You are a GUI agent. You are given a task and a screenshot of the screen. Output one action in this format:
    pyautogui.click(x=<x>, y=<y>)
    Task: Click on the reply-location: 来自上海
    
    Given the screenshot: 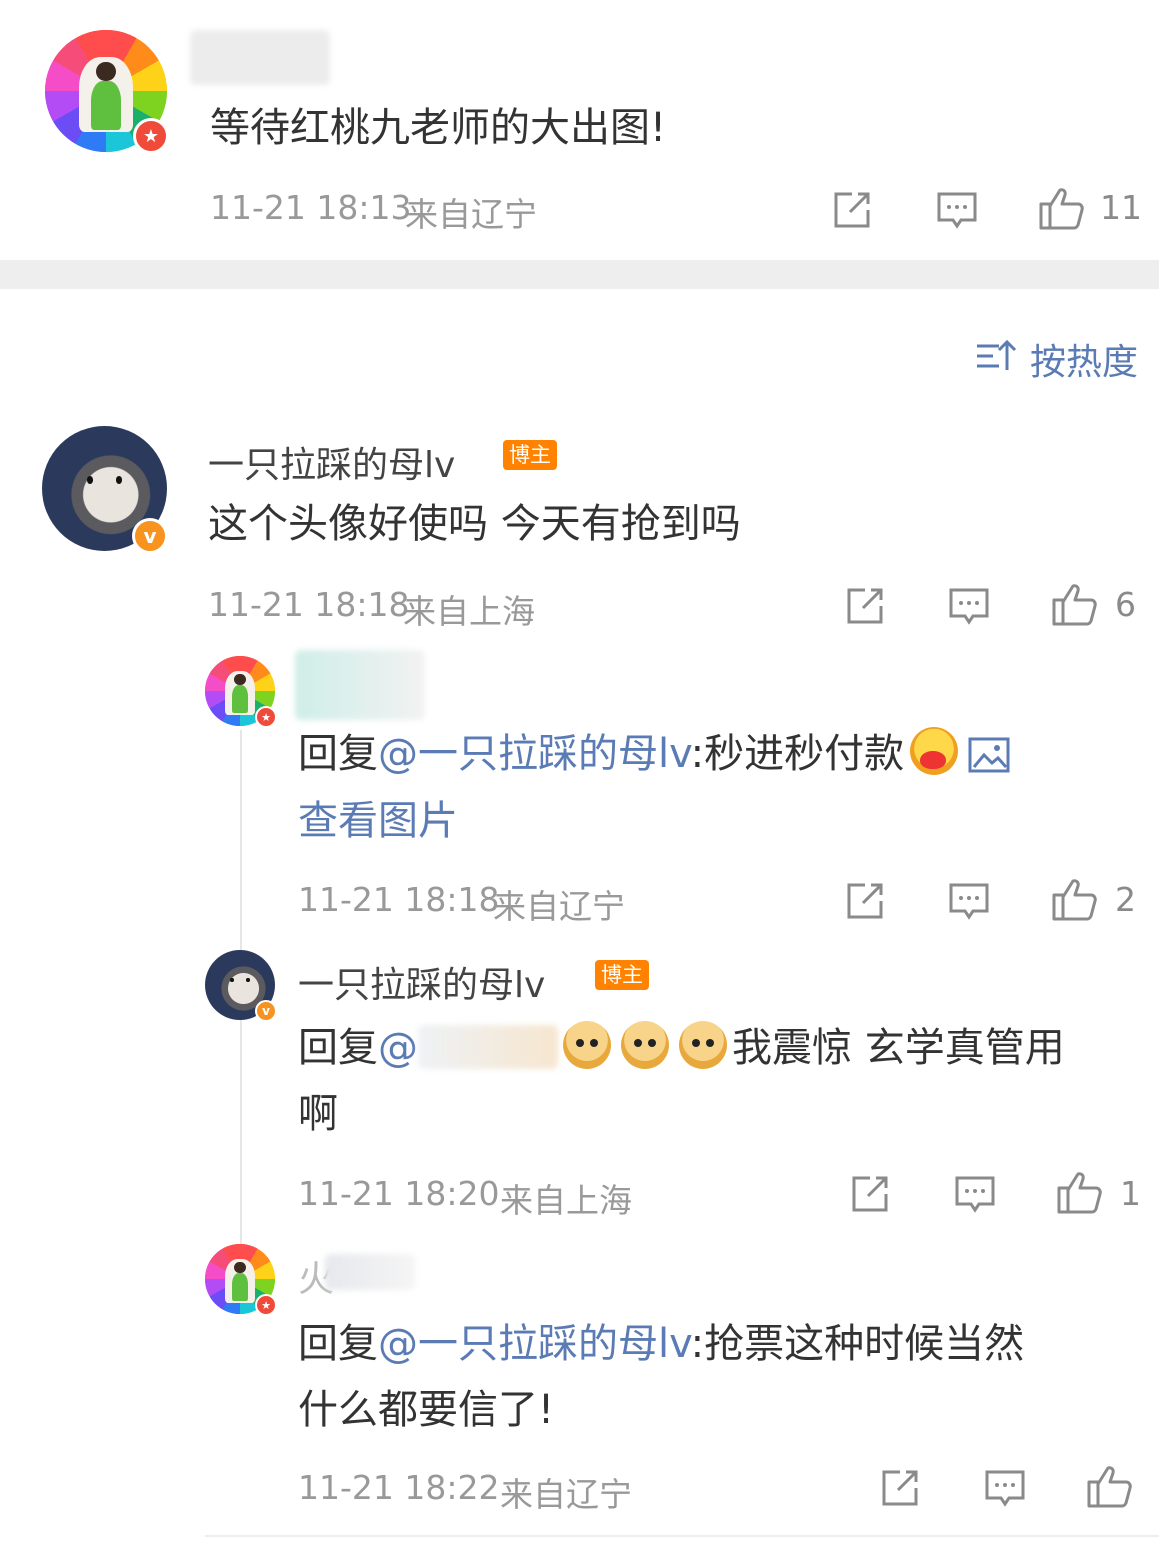 What is the action you would take?
    pyautogui.click(x=566, y=1200)
    